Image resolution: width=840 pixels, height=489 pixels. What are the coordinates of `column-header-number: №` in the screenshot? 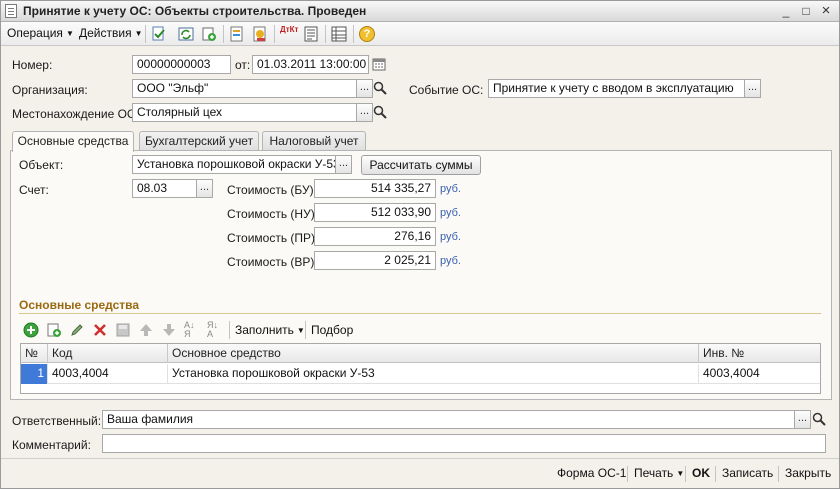 It's located at (34, 353).